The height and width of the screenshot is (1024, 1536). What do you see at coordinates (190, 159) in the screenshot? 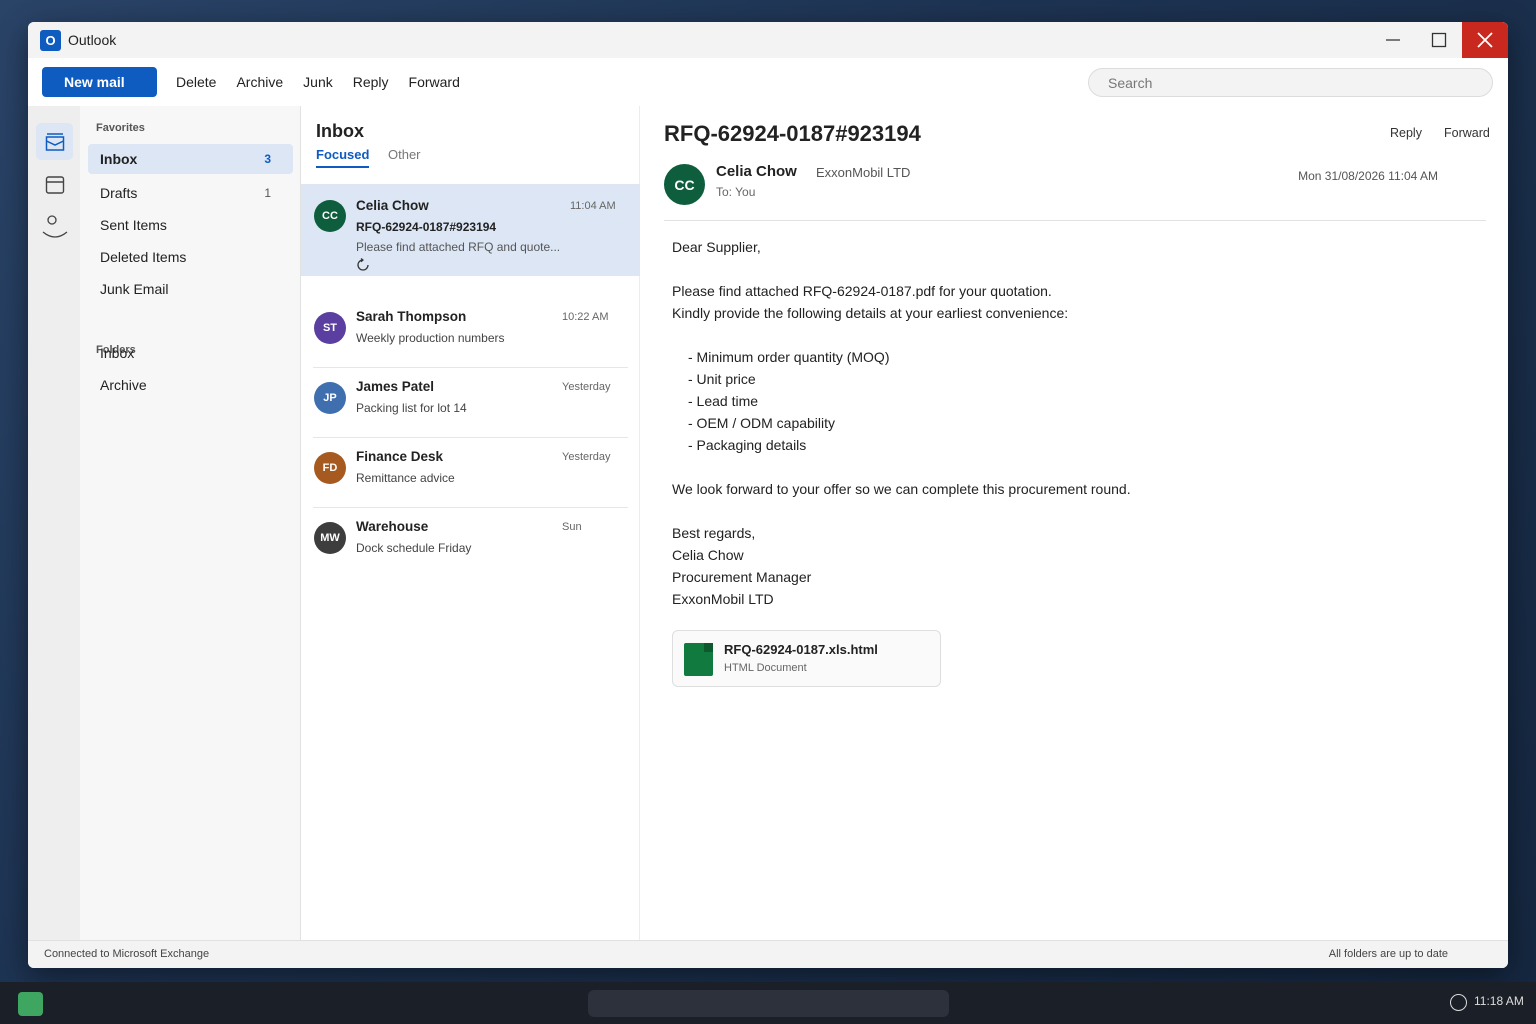
I see `folder-inbox-favorite: Inbox 3` at bounding box center [190, 159].